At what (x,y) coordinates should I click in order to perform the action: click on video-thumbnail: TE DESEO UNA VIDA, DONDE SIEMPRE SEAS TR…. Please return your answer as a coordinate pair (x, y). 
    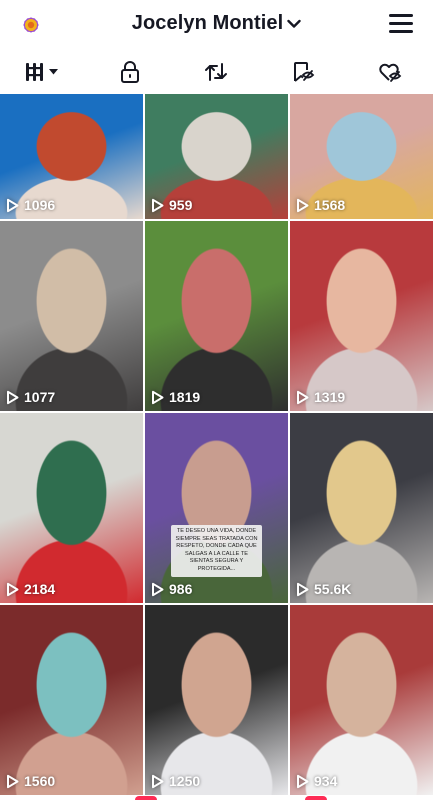
    Looking at the image, I should click on (216, 508).